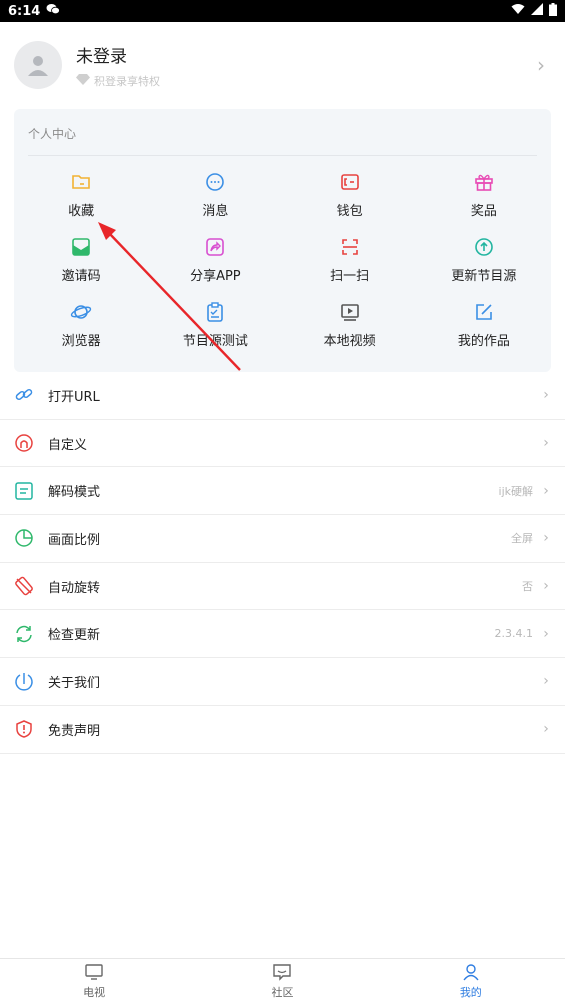 This screenshot has height=1004, width=565. What do you see at coordinates (24, 681) in the screenshot?
I see `info-icon` at bounding box center [24, 681].